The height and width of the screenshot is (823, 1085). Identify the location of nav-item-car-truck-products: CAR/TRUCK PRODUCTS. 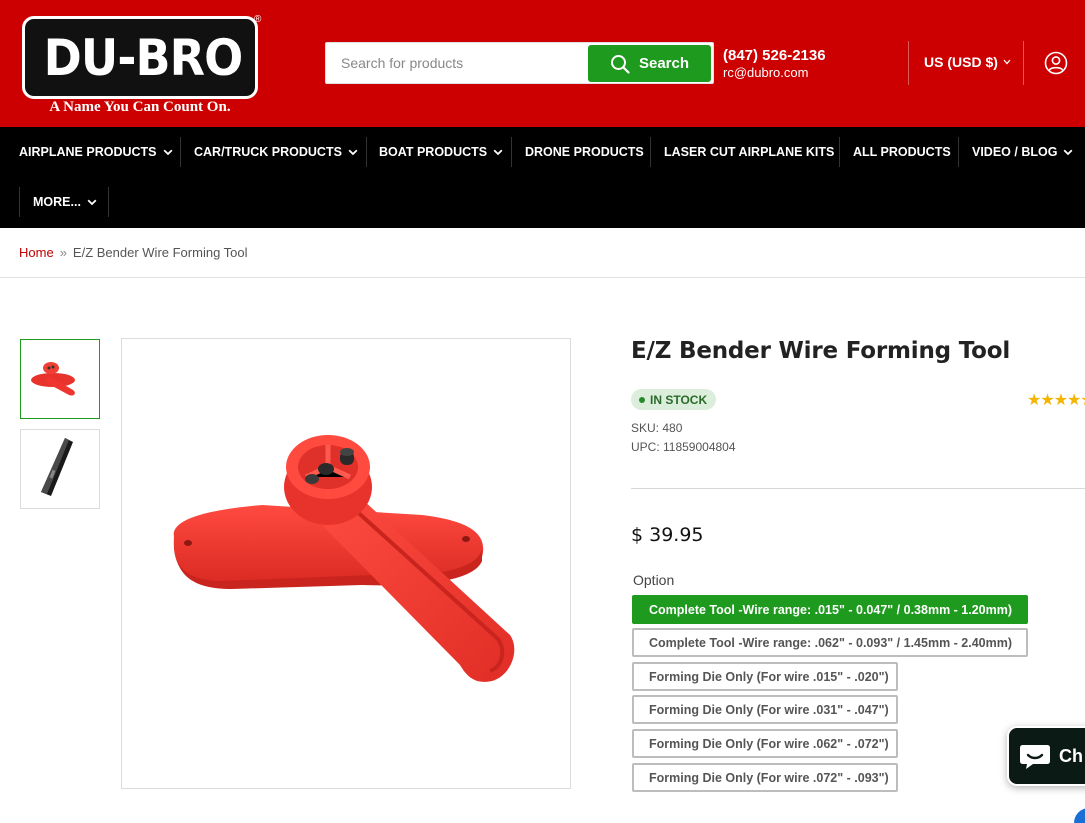
(276, 152).